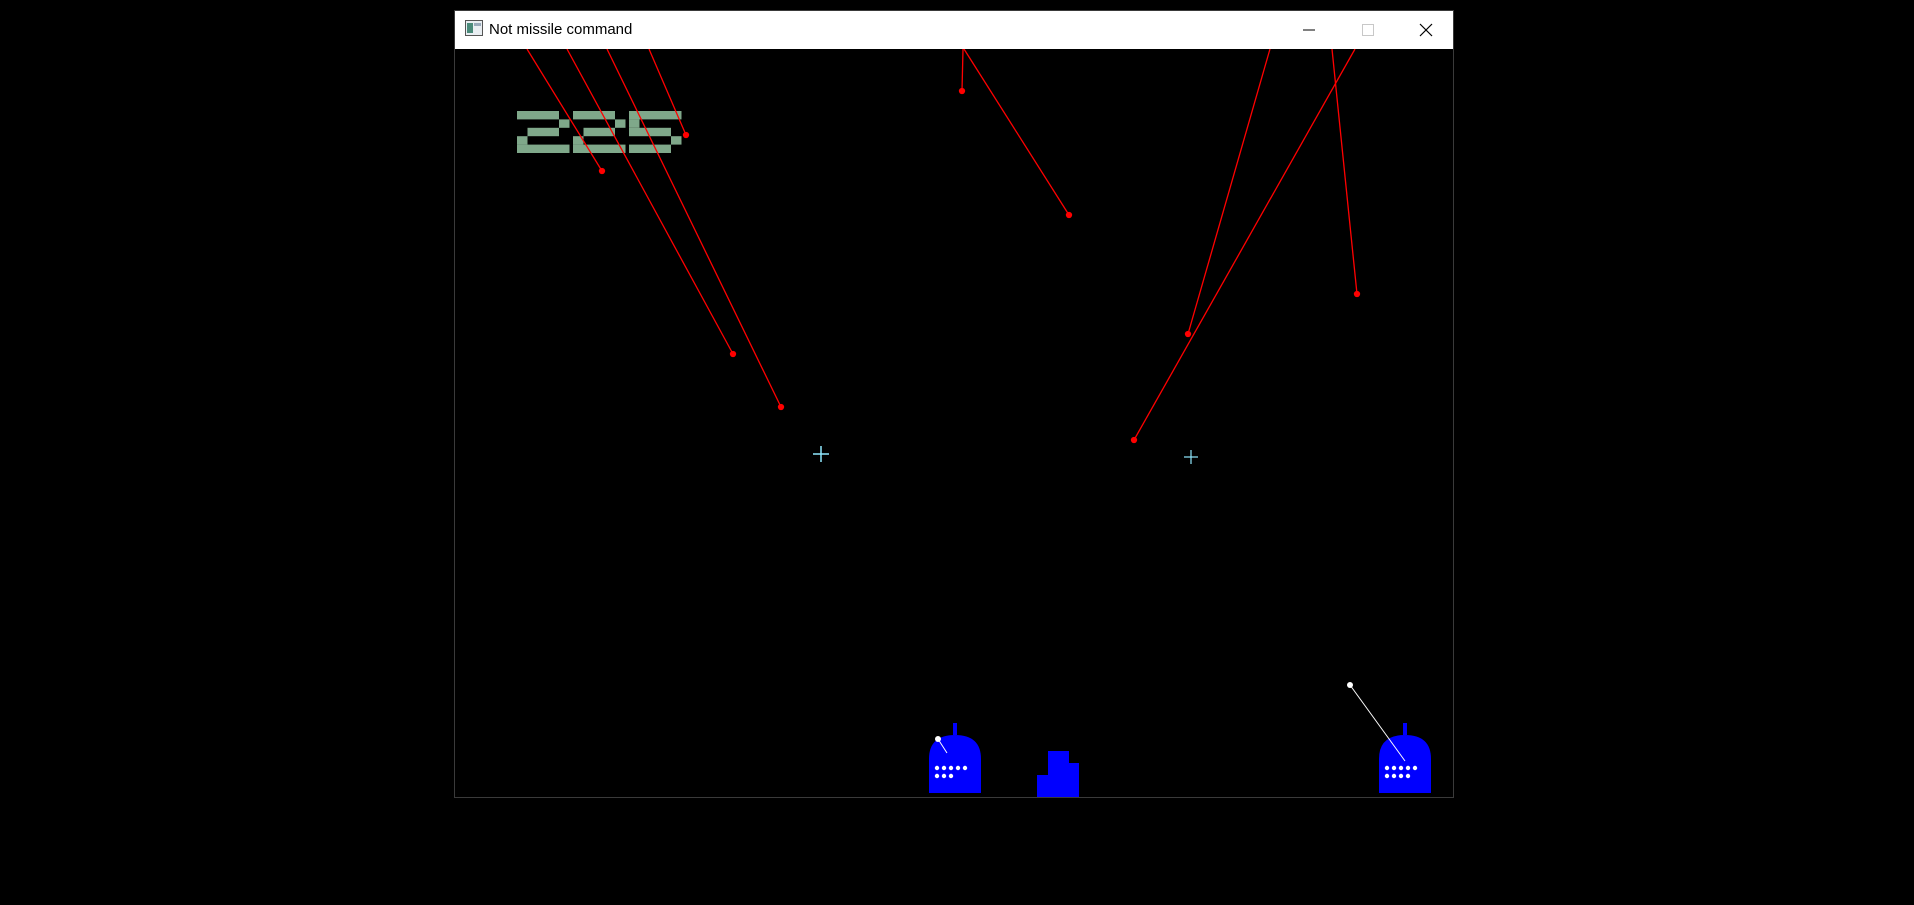 The image size is (1914, 905). I want to click on close-icon, so click(1426, 30).